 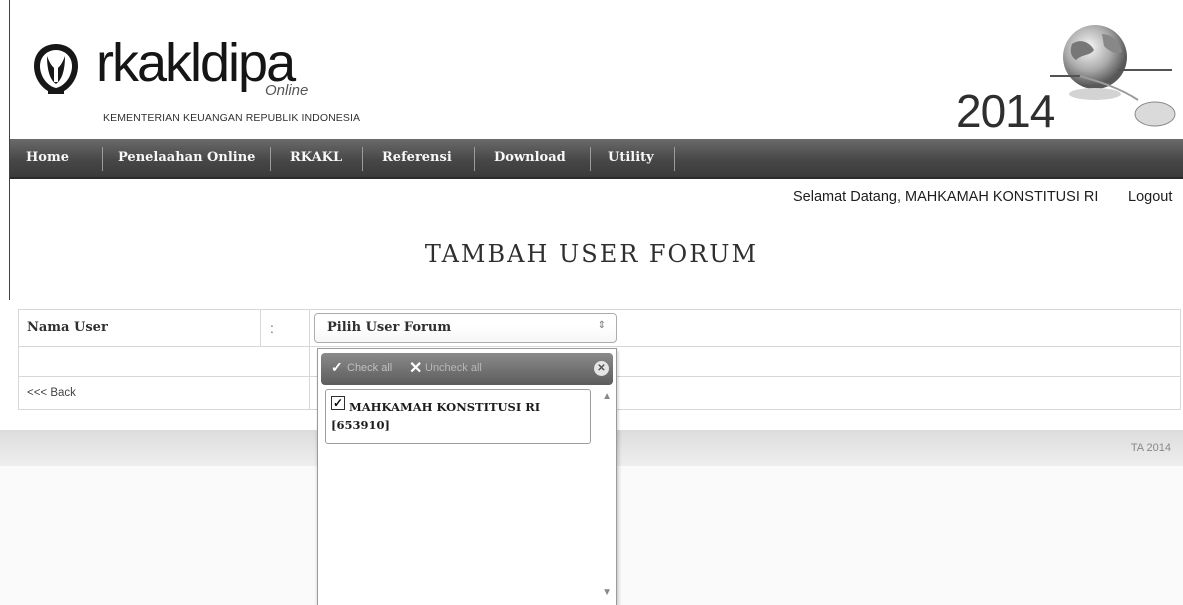 I want to click on select-value: Pilih User Forum, so click(x=389, y=327).